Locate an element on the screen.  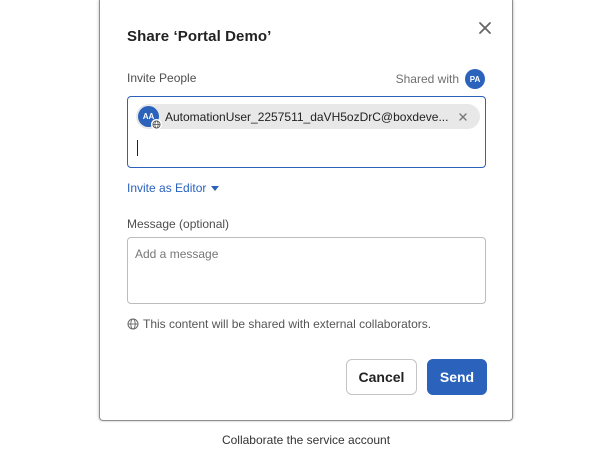
close-button is located at coordinates (485, 28).